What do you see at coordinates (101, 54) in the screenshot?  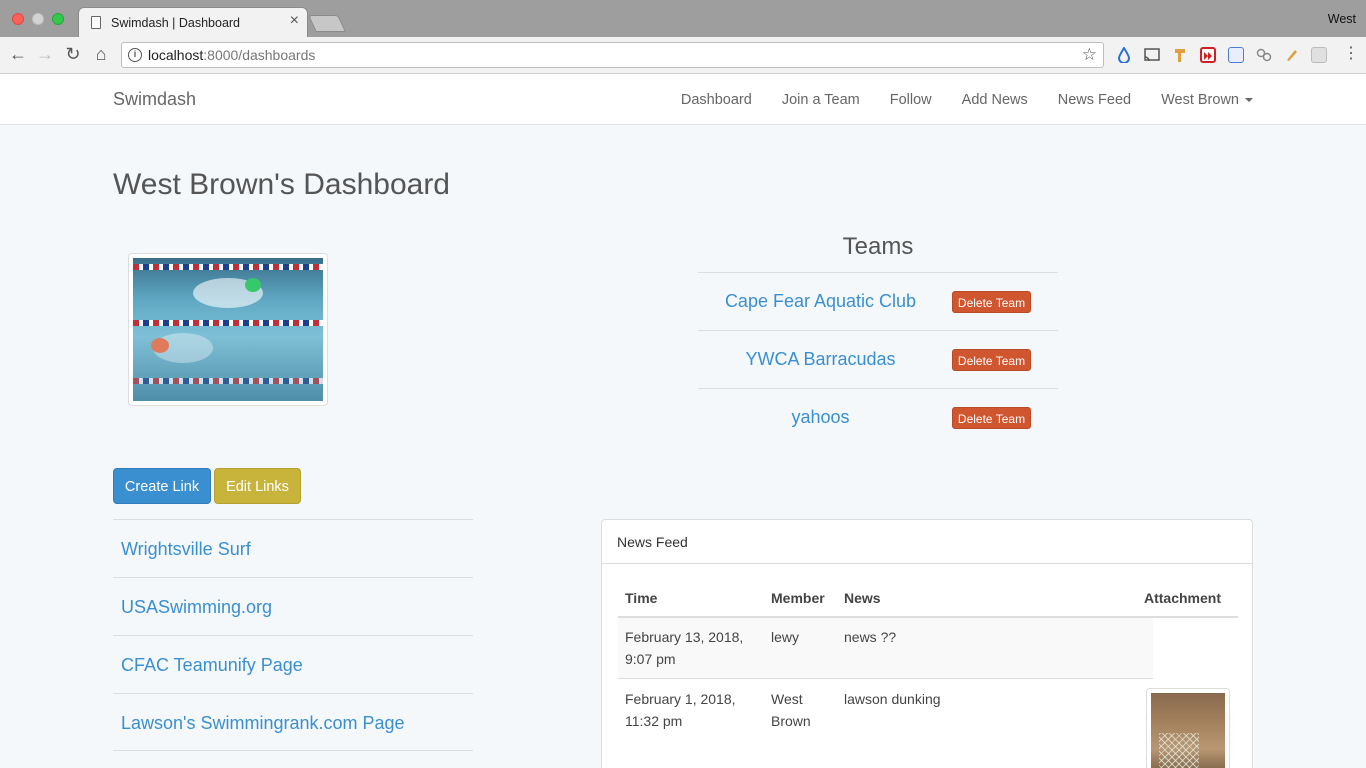 I see `home-icon: ⌂` at bounding box center [101, 54].